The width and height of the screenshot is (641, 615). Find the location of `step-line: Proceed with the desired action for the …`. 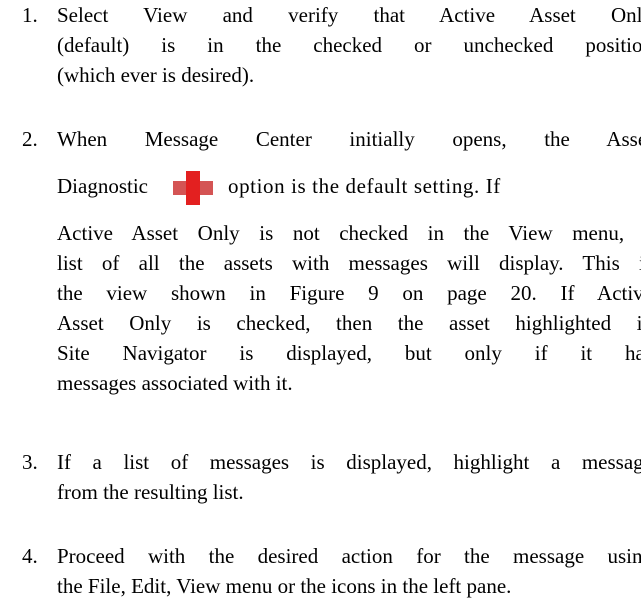

step-line: Proceed with the desired action for the … is located at coordinates (349, 556).